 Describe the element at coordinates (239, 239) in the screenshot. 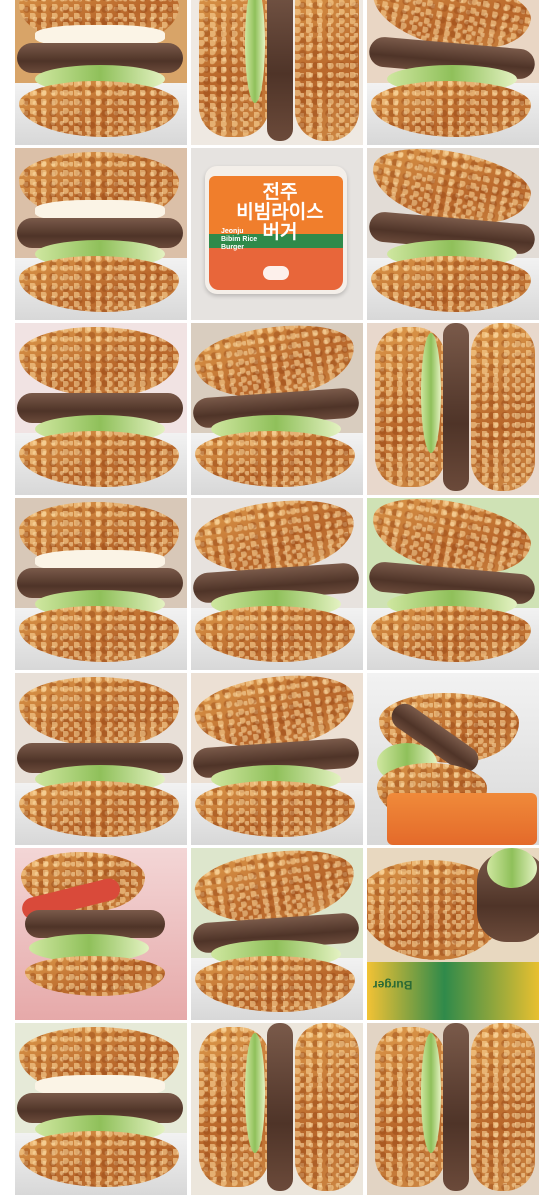

I see `package-subtitle: Jeonju Bibim Rice Burger` at that location.